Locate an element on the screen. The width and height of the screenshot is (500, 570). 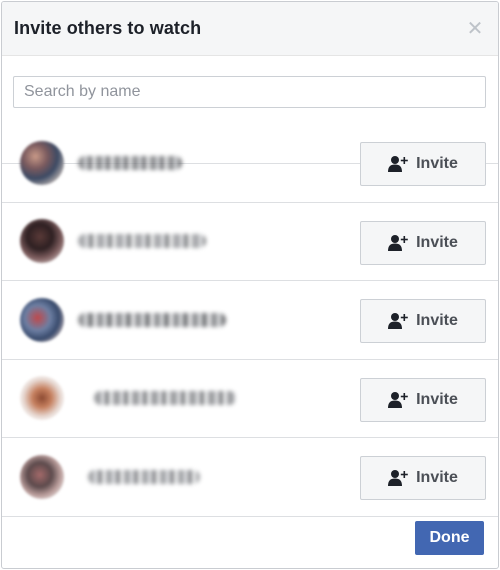
dialog-title: Invite others to watch is located at coordinates (108, 28).